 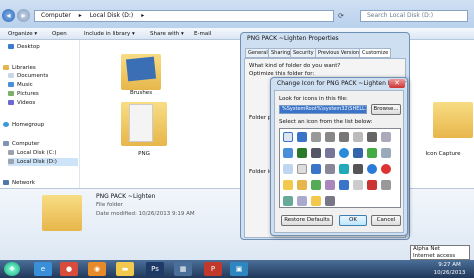 I want to click on taskbar: ❖ e ● ◉ ▬ Ps ▦ P ▣, so click(x=237, y=269).